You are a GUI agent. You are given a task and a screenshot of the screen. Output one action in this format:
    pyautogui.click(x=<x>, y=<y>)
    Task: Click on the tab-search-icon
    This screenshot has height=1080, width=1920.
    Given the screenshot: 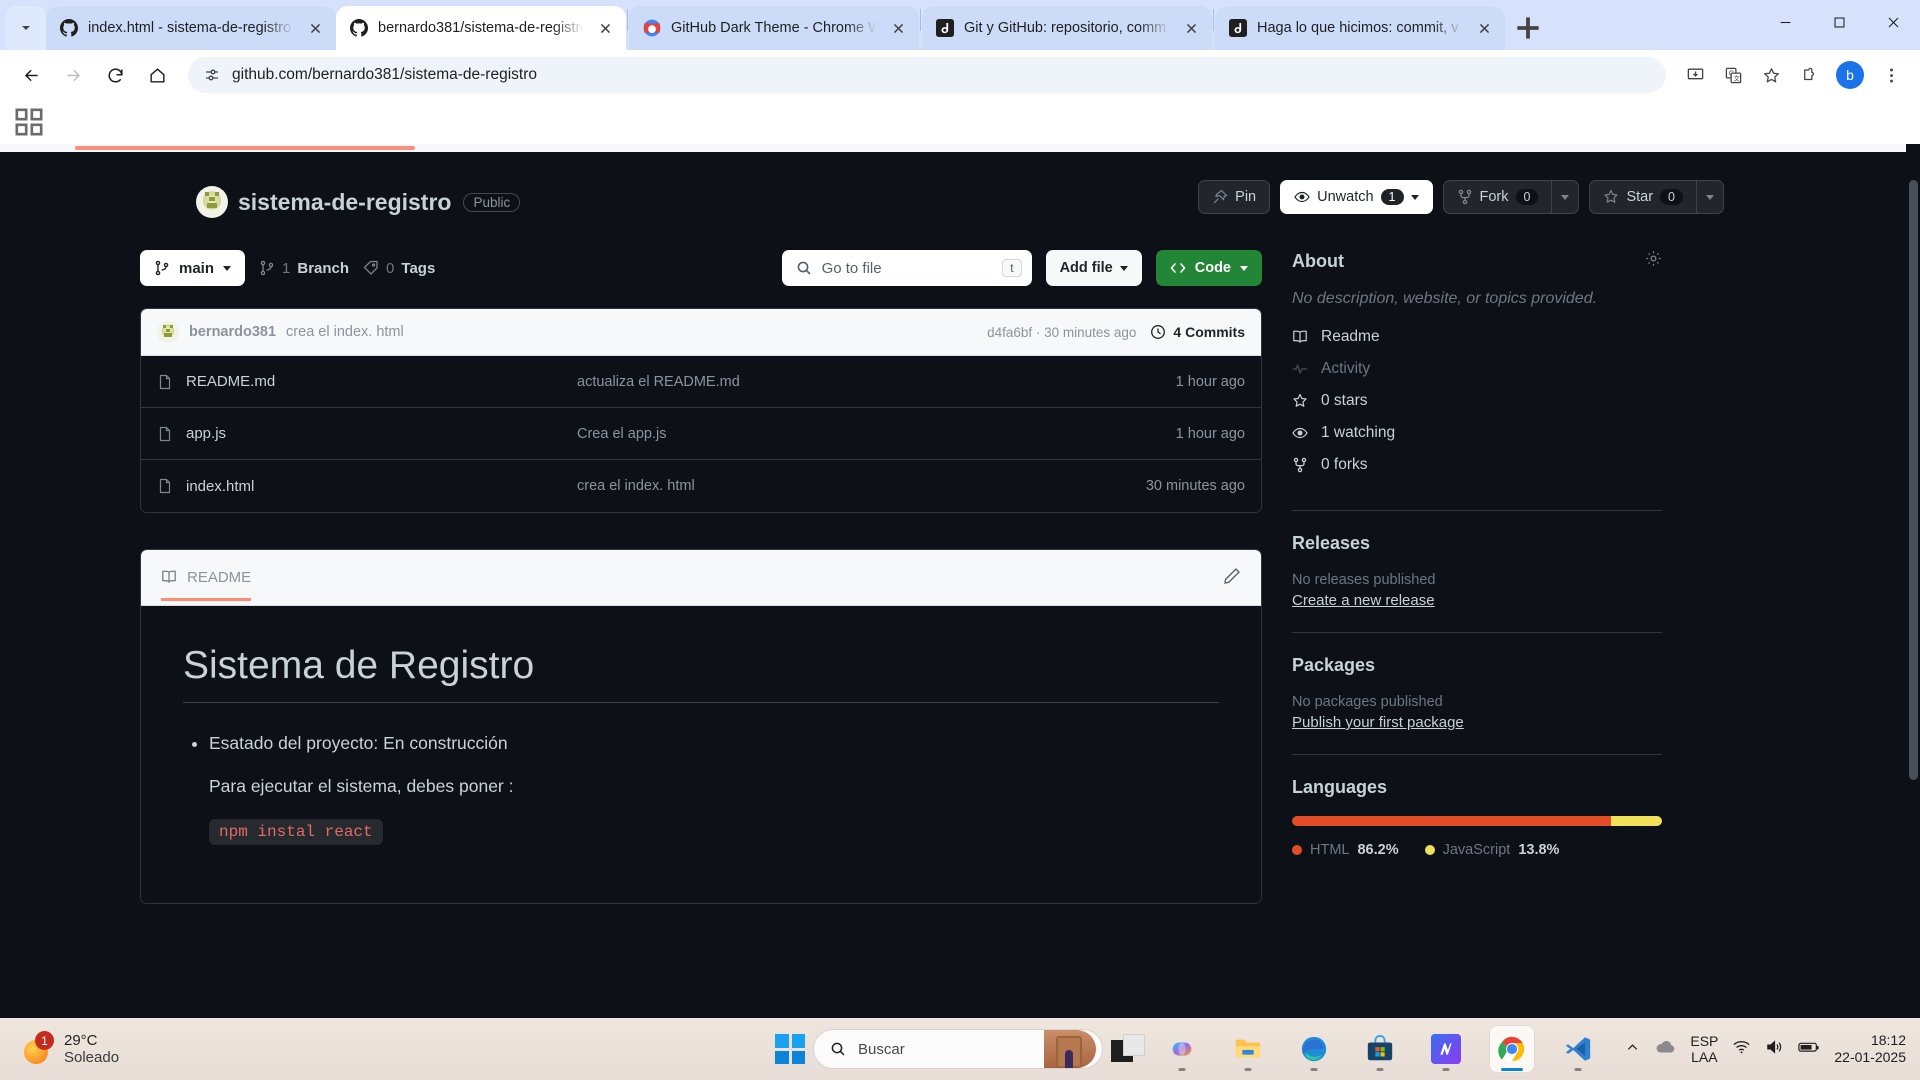 What is the action you would take?
    pyautogui.click(x=26, y=28)
    